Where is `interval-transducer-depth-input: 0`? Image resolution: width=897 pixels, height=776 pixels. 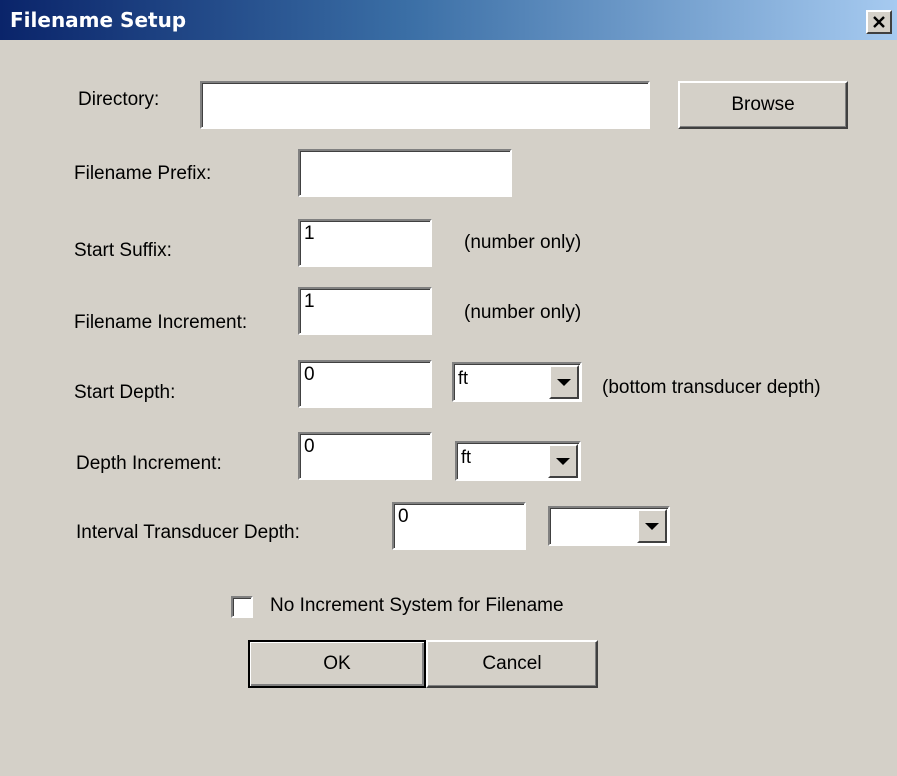
interval-transducer-depth-input: 0 is located at coordinates (459, 526).